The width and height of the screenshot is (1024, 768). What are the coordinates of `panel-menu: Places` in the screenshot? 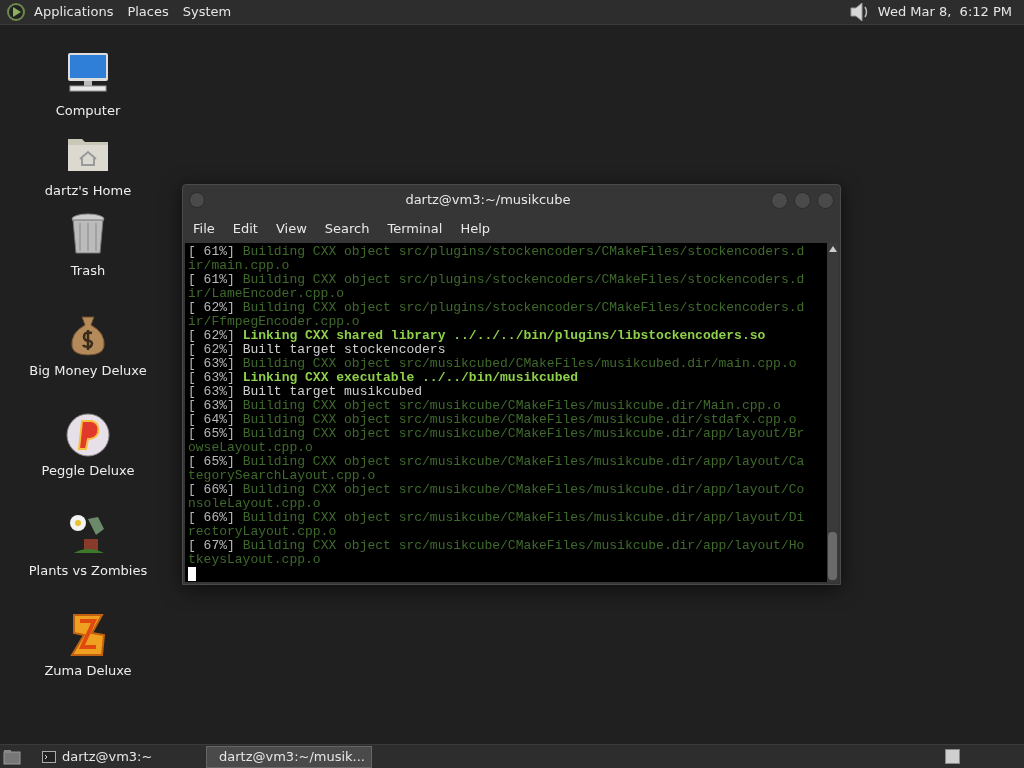 It's located at (148, 12).